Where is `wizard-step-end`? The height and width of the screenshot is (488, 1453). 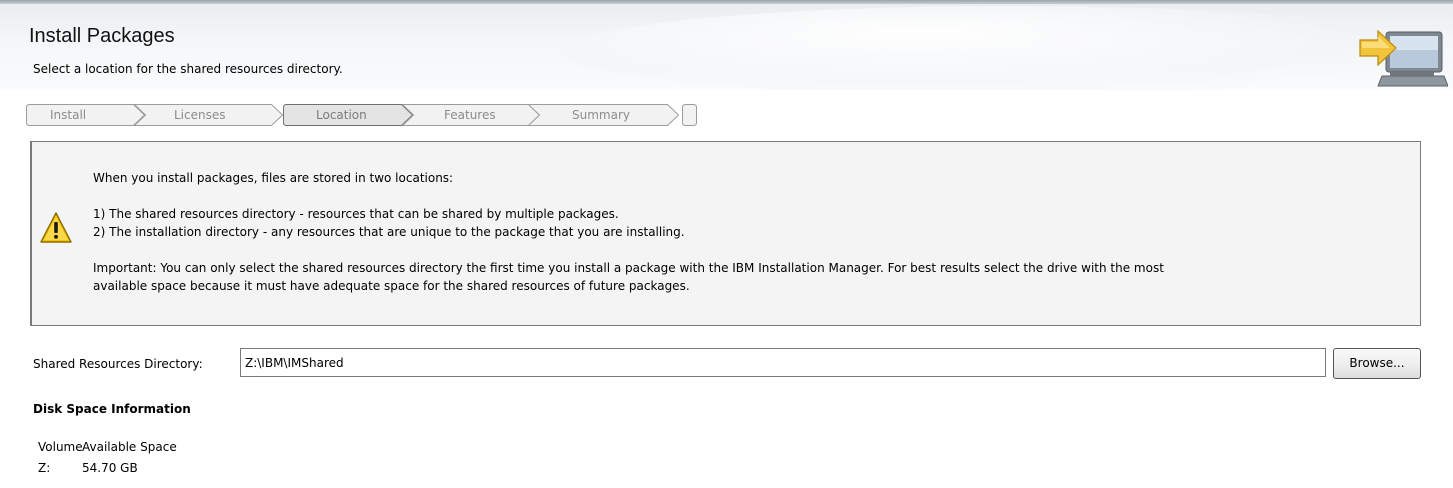 wizard-step-end is located at coordinates (692, 115).